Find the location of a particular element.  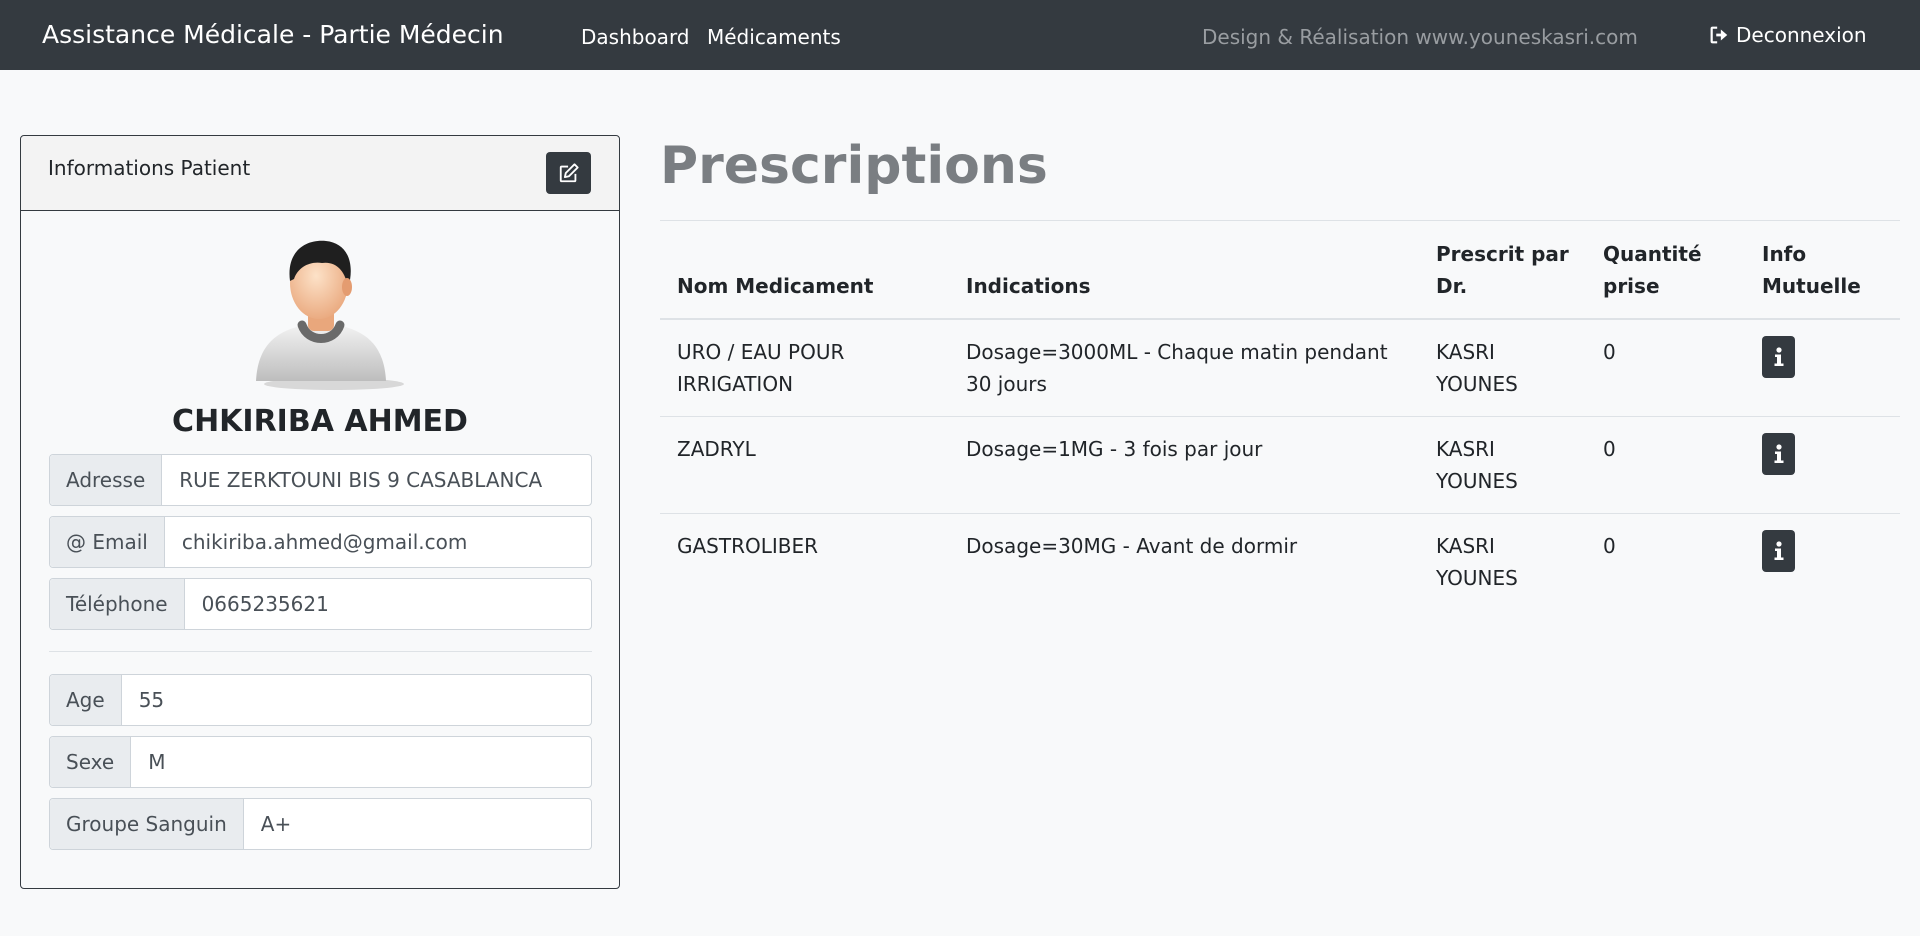

blood-group-field: Groupe Sanguin A+ is located at coordinates (320, 824).